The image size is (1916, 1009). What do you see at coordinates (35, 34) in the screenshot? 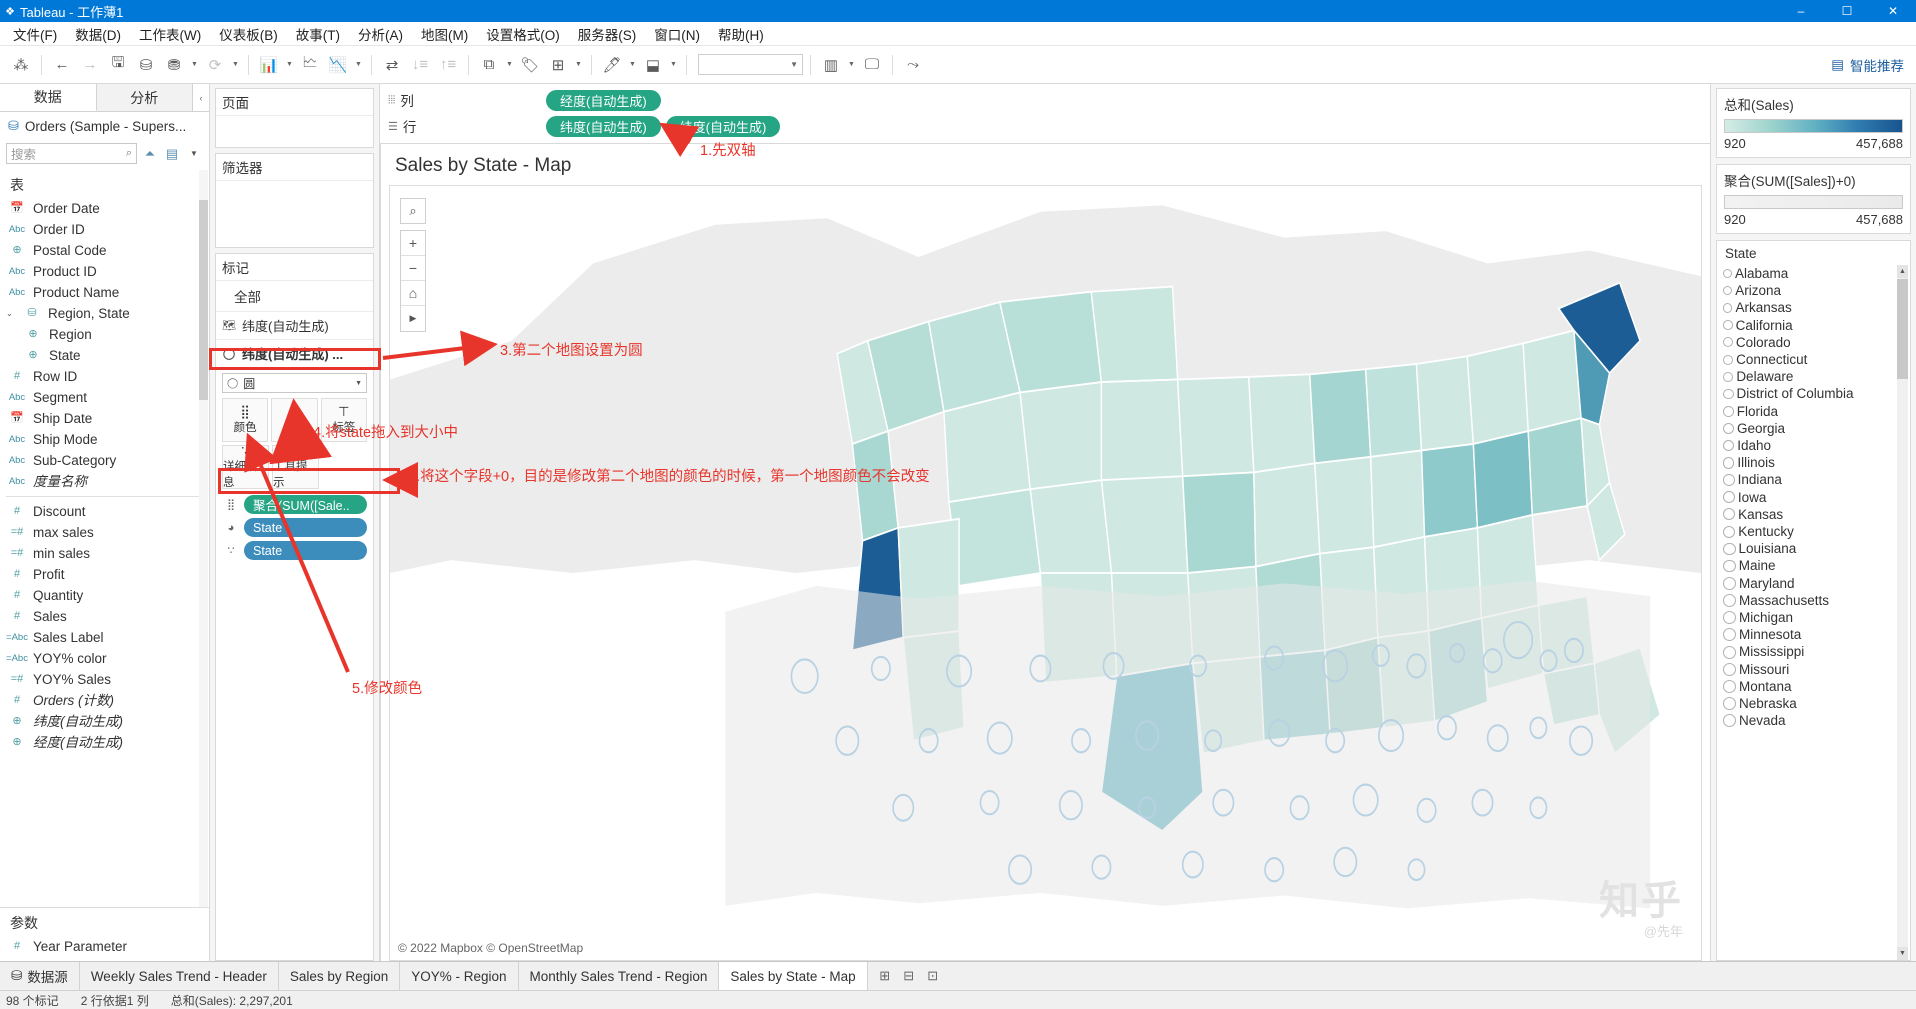
I see `menu-item-0: 文件(F)` at bounding box center [35, 34].